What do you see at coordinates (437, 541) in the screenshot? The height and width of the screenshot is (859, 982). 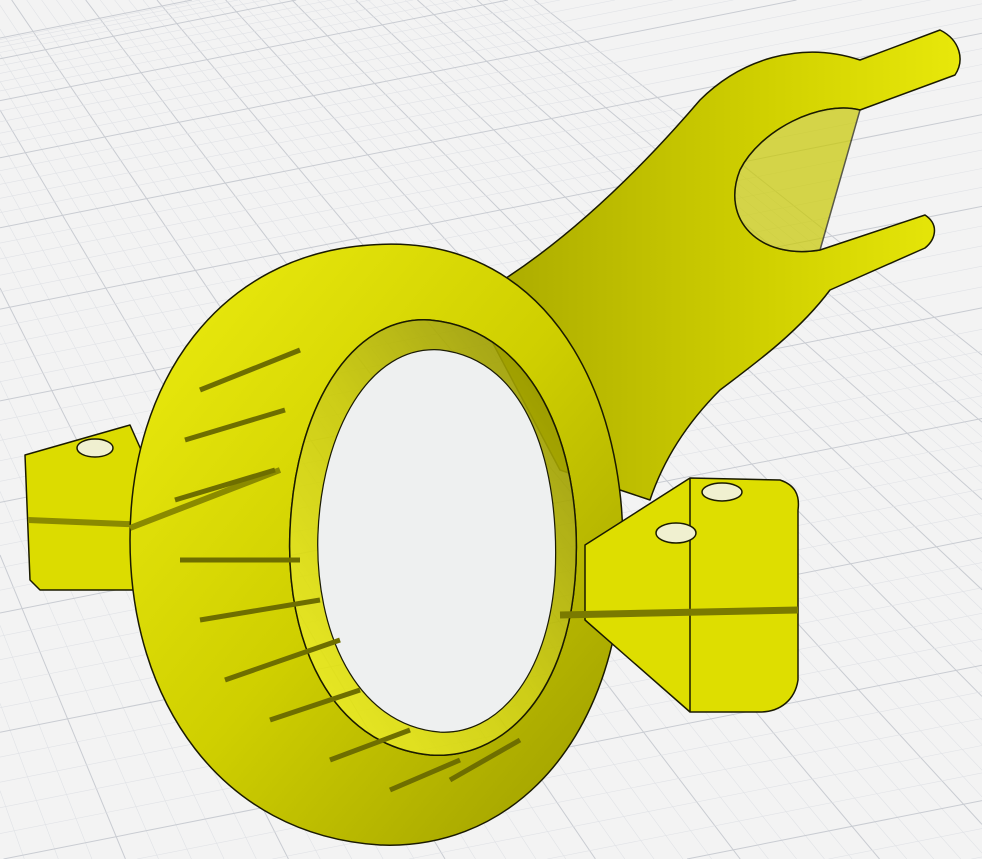 I see `ring-hole` at bounding box center [437, 541].